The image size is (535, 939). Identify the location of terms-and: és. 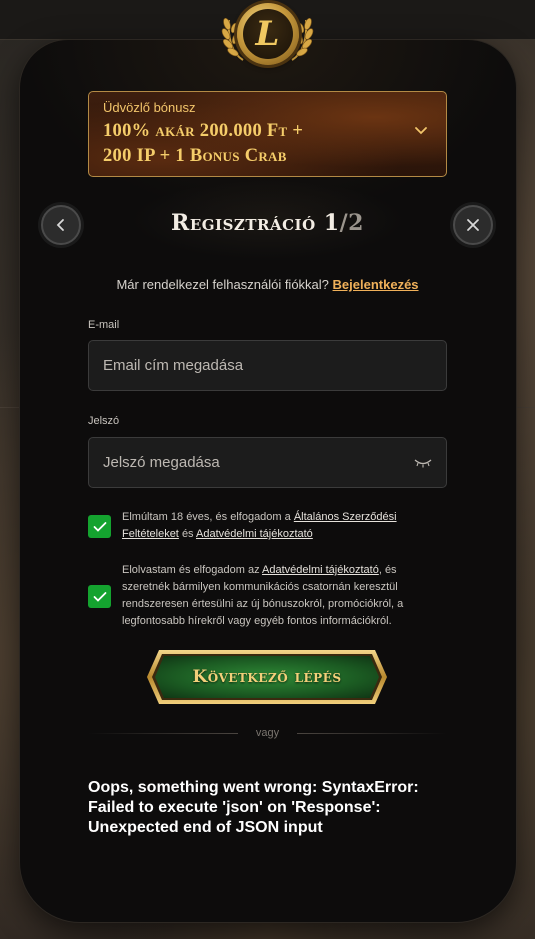
(187, 534).